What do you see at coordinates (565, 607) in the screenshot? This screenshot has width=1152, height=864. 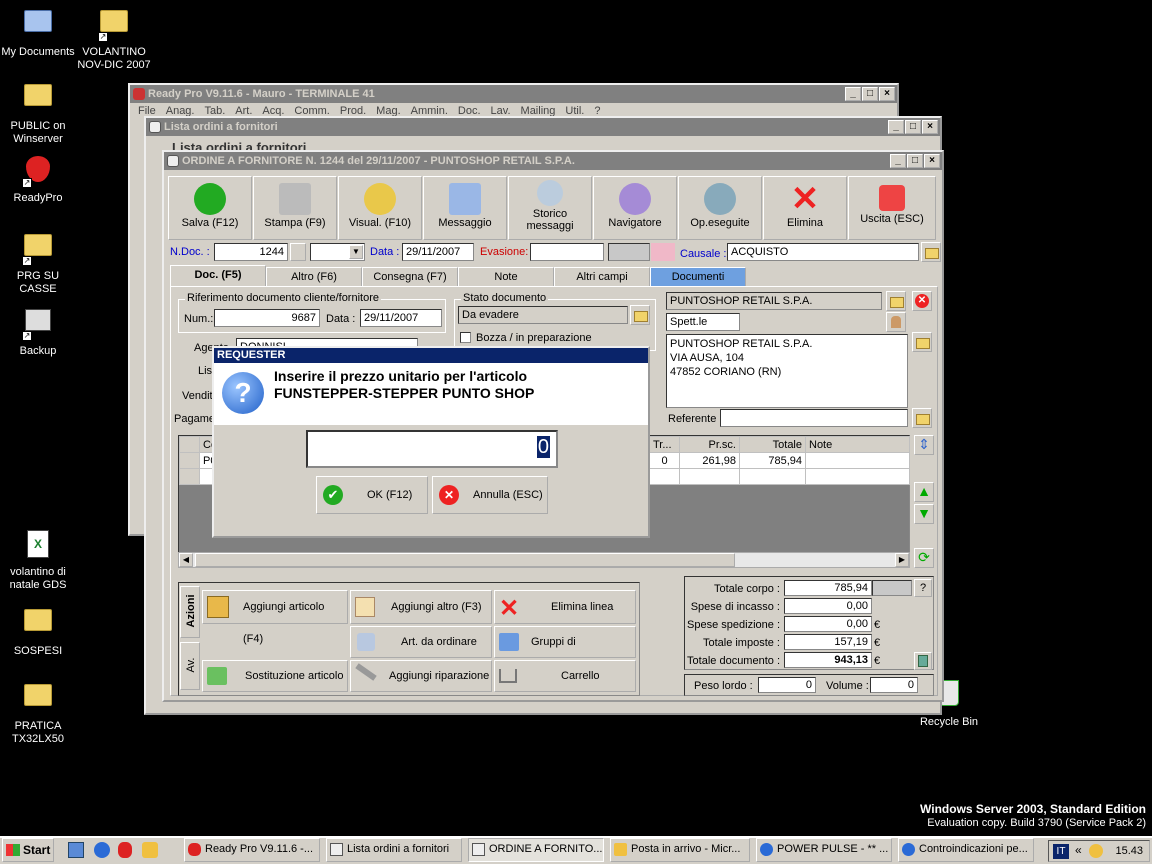 I see `delete-line-button: ✕ Elimina linea` at bounding box center [565, 607].